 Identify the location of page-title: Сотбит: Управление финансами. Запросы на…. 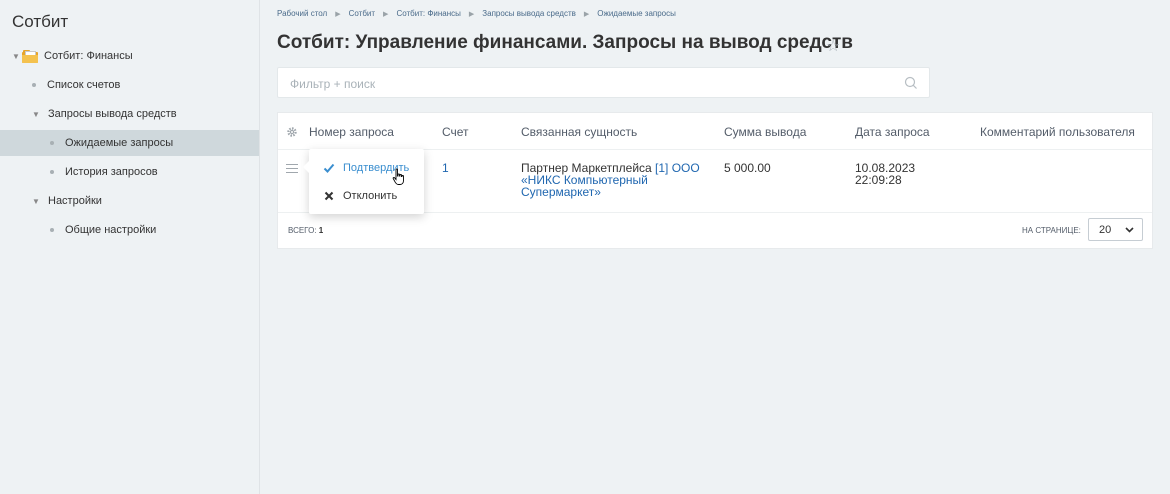
(565, 42).